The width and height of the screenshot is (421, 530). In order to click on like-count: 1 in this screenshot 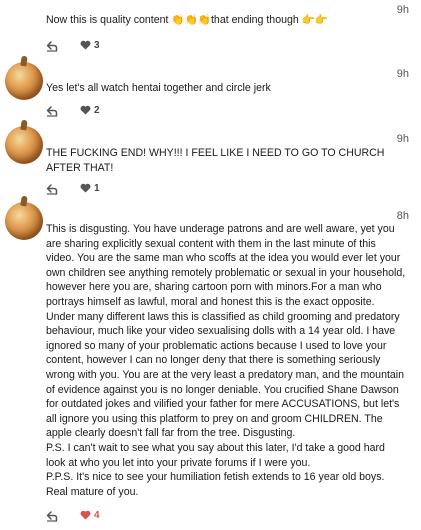, I will do `click(97, 188)`.